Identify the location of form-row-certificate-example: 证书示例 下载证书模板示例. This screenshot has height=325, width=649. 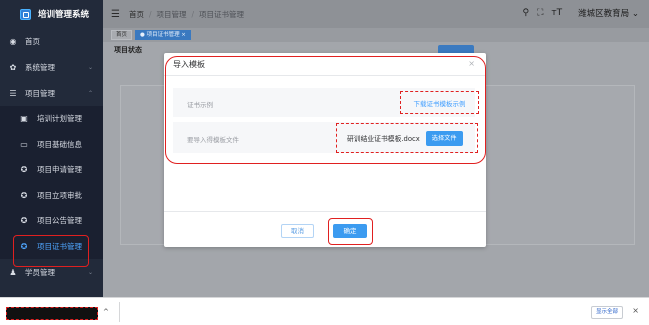
(326, 102).